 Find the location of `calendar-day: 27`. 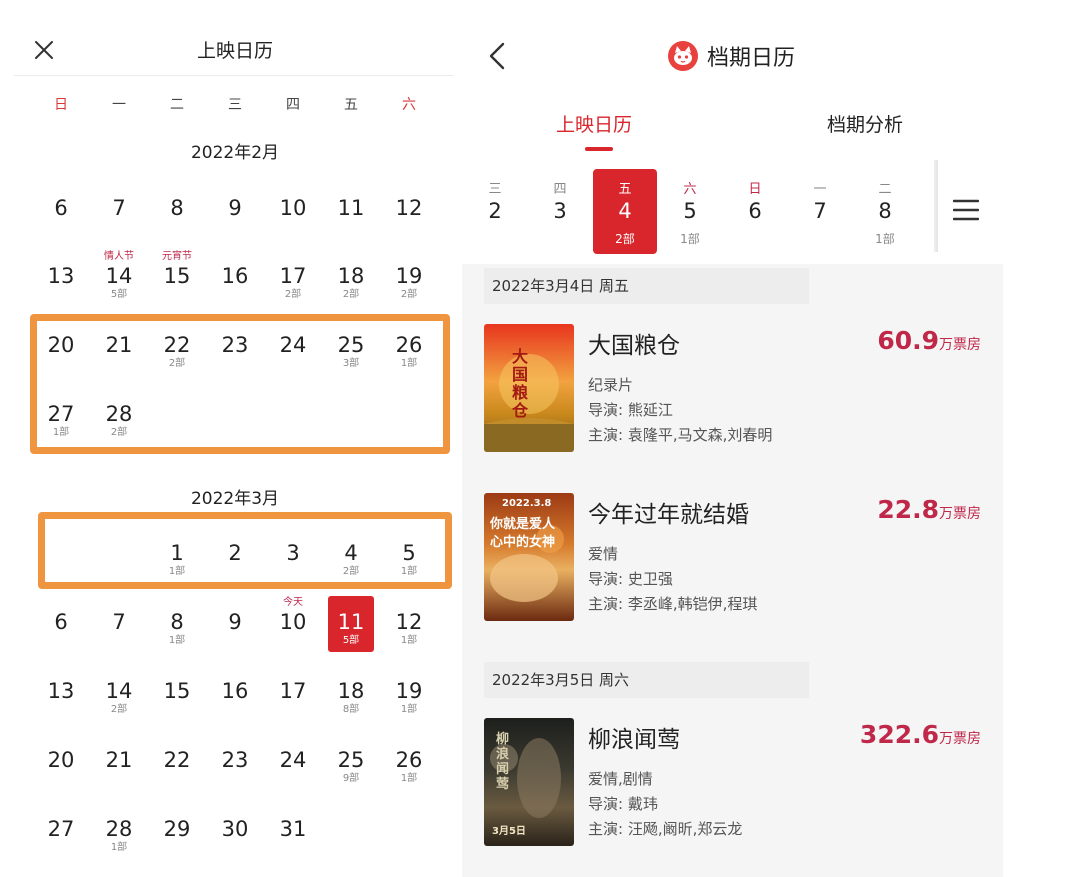

calendar-day: 27 is located at coordinates (61, 840).